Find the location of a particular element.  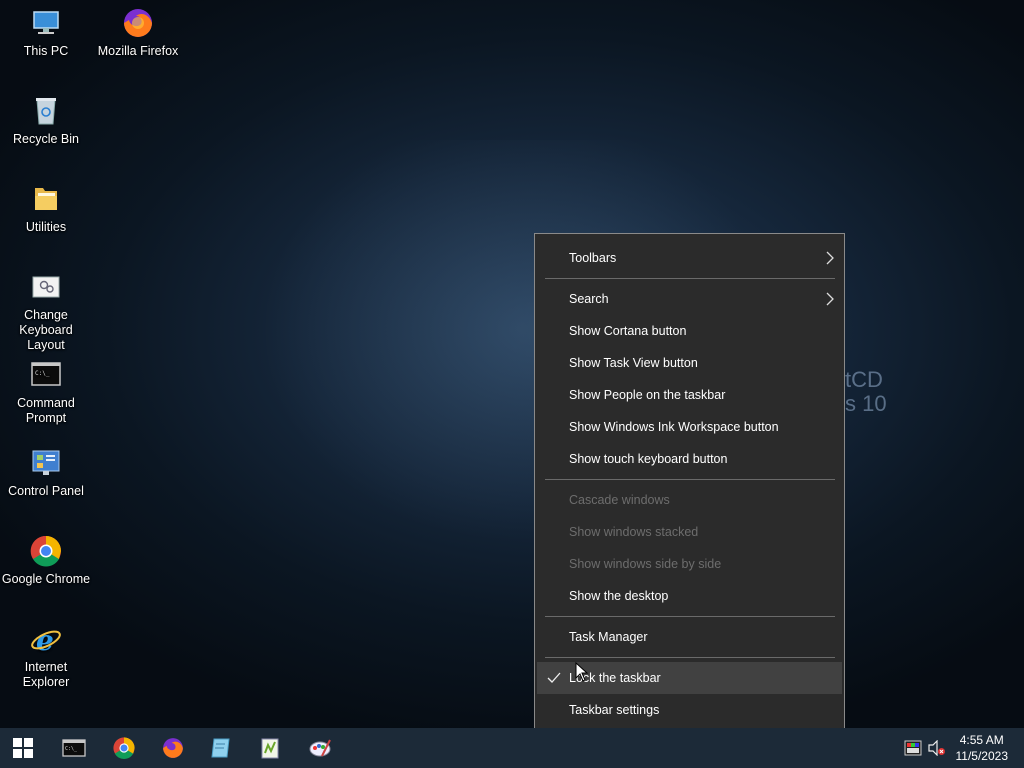

menu-item-show-windows-ink: Show Windows Ink Workspace button is located at coordinates (689, 427).